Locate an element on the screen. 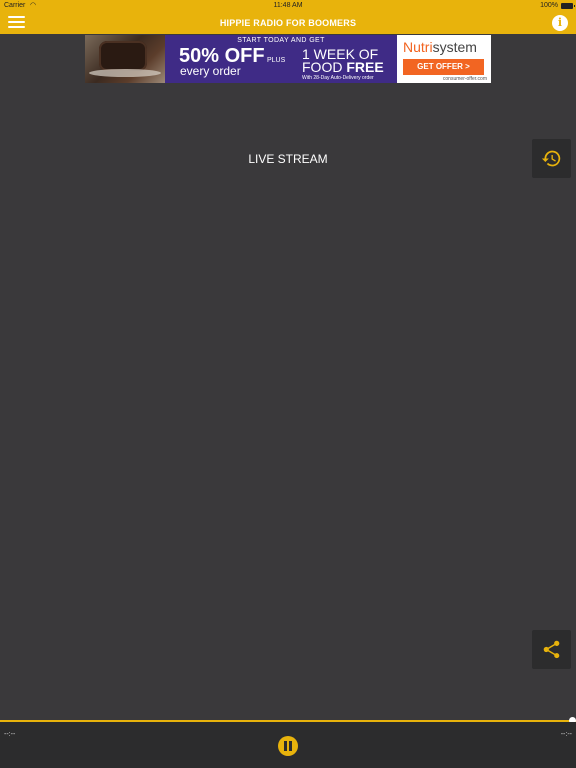 The height and width of the screenshot is (768, 576). ad-brand-suffix: system is located at coordinates (454, 47).